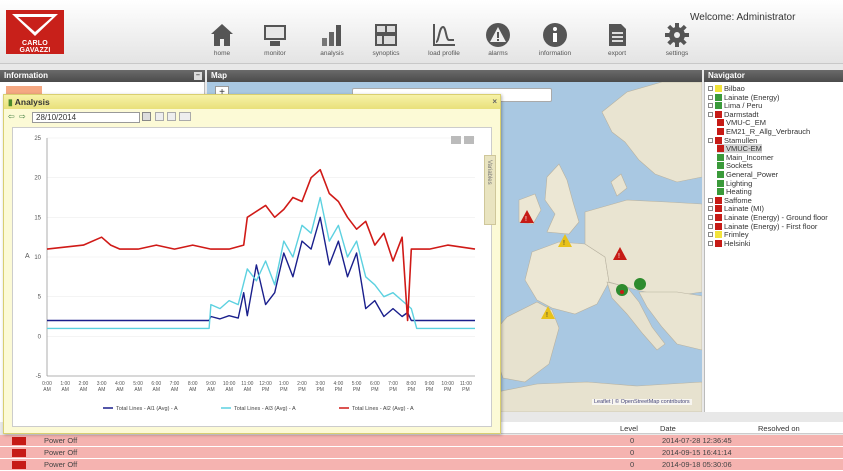 The height and width of the screenshot is (471, 843). Describe the element at coordinates (743, 17) in the screenshot. I see `welcome-text: Welcome: Administrator` at that location.